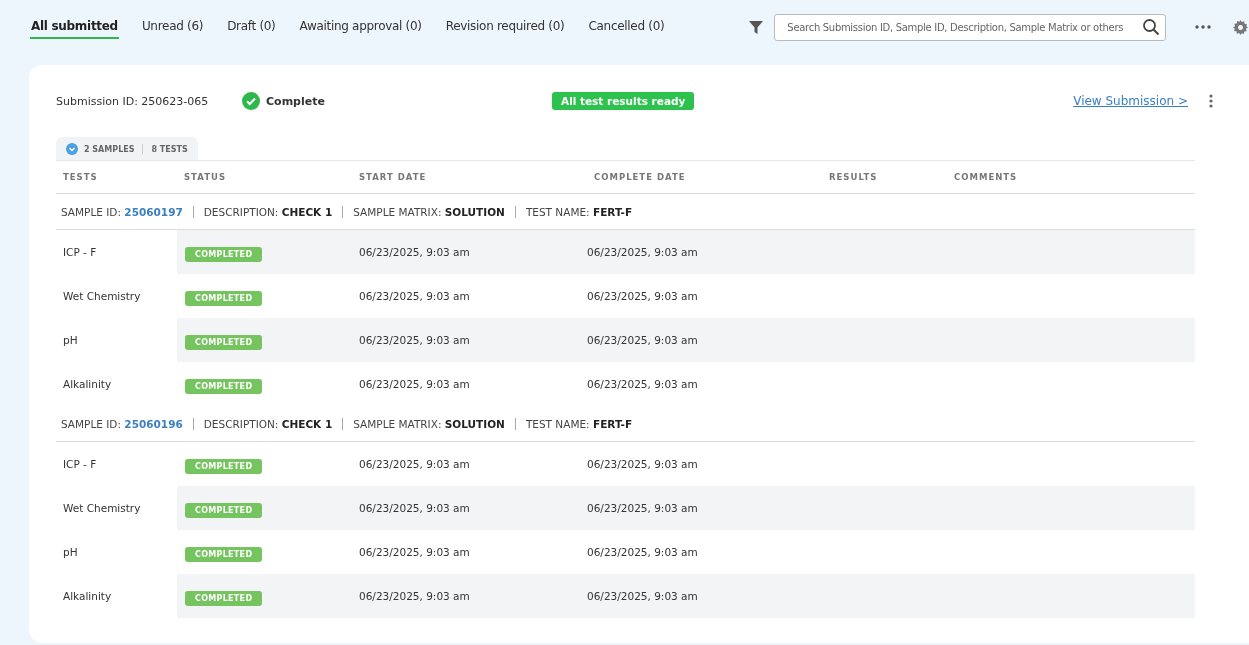 This screenshot has width=1249, height=645. What do you see at coordinates (80, 177) in the screenshot?
I see `column-header: TESTS` at bounding box center [80, 177].